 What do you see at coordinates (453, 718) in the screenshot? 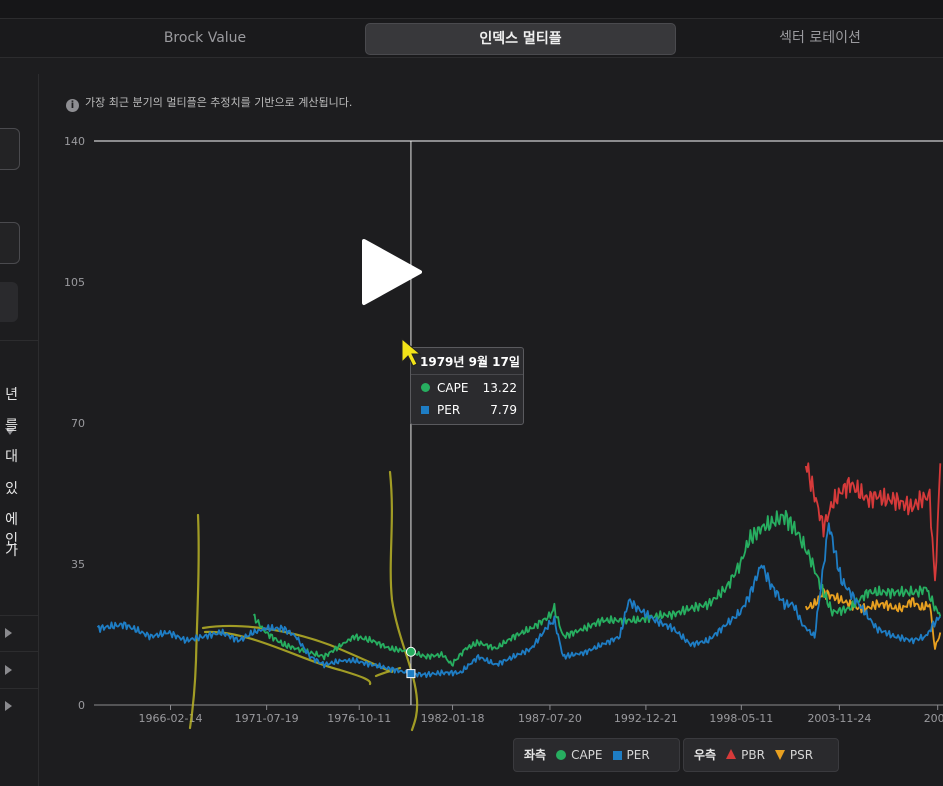
I see `x-tick-label: 1982-01-18` at bounding box center [453, 718].